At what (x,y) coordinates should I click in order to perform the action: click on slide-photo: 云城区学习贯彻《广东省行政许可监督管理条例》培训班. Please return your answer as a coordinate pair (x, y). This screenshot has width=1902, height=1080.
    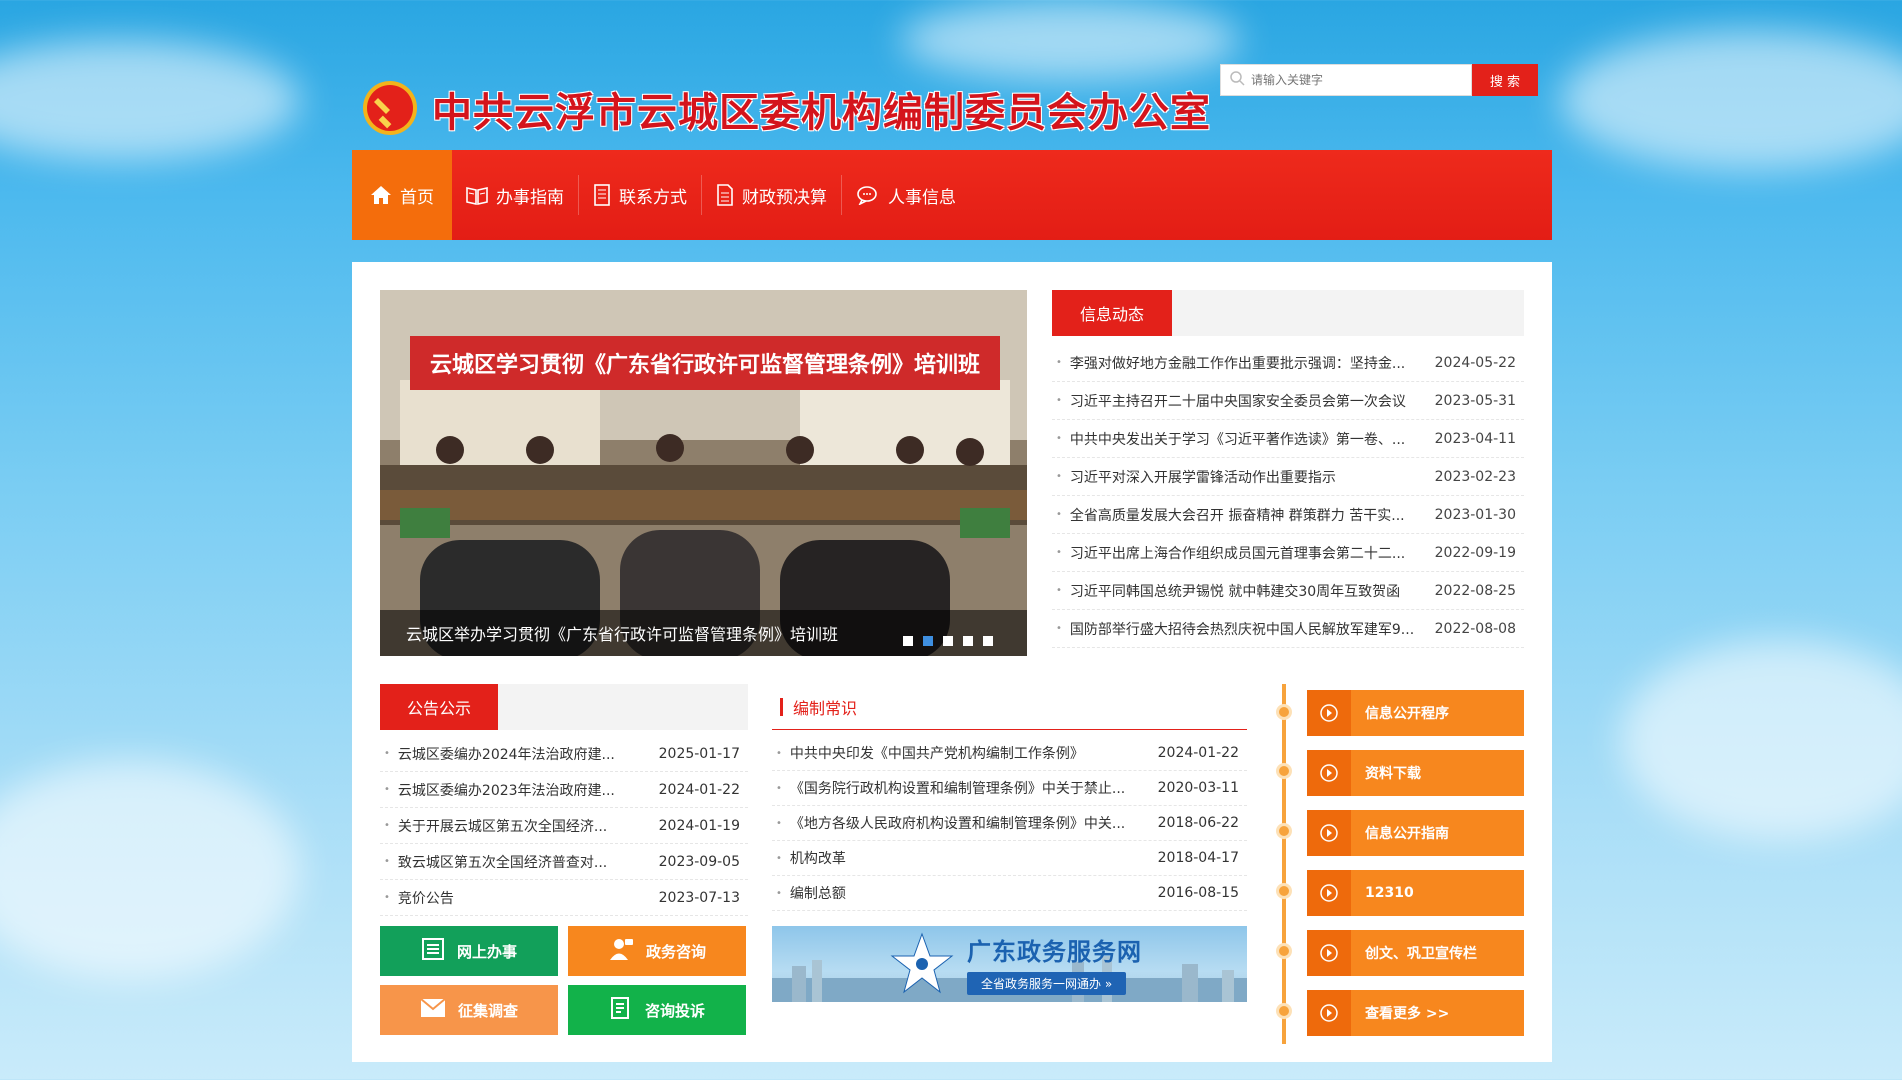
    Looking at the image, I should click on (703, 473).